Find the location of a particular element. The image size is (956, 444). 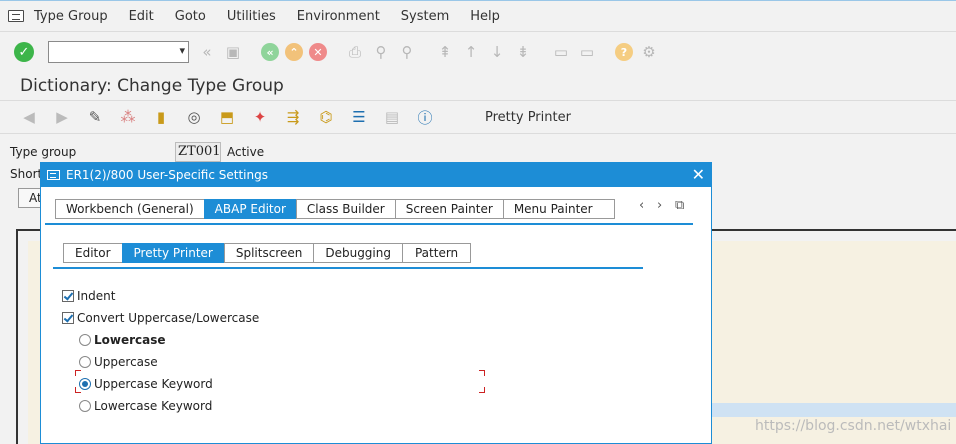

layout-icon: ▤ is located at coordinates (392, 117).